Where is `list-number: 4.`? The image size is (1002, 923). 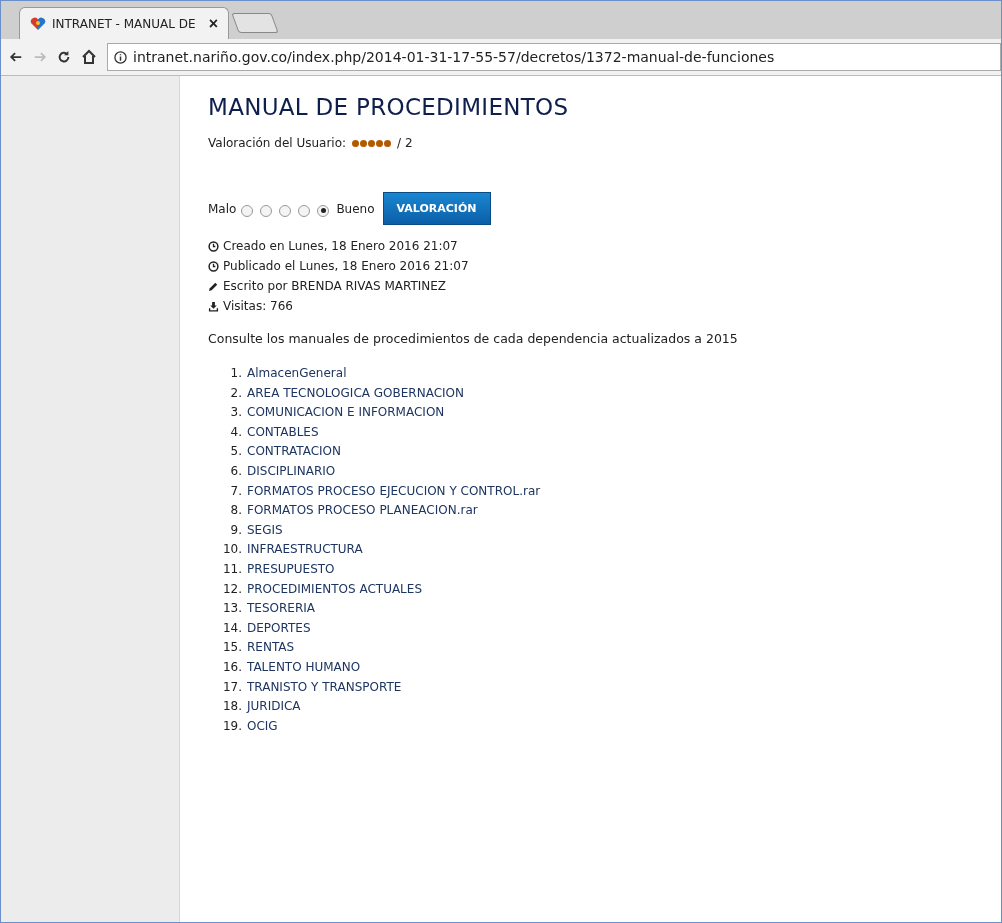
list-number: 4. is located at coordinates (235, 431).